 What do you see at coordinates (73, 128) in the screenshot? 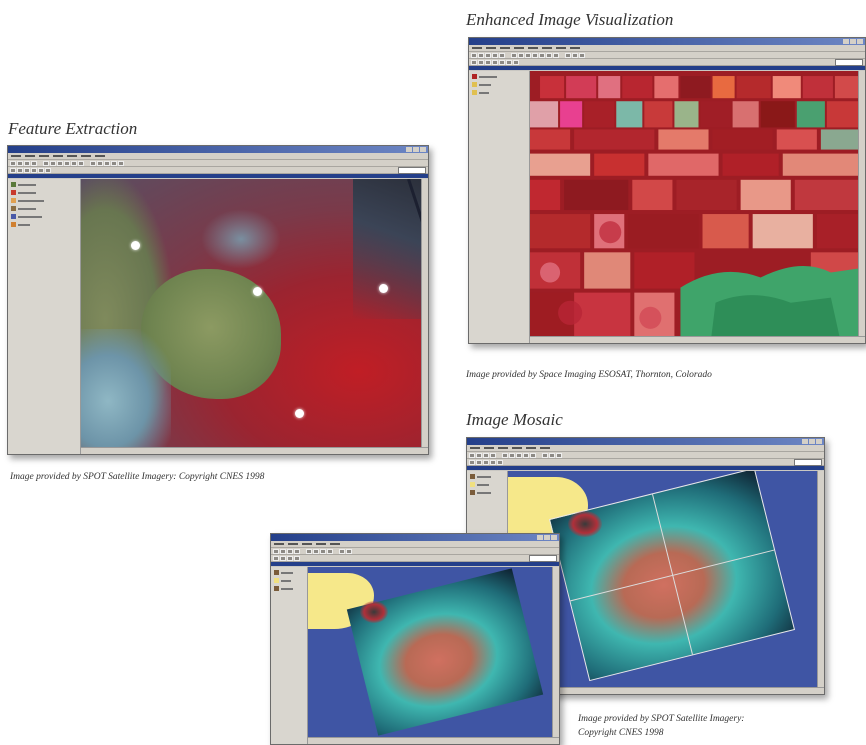
I see `feature-extraction-heading: Feature Extraction` at bounding box center [73, 128].